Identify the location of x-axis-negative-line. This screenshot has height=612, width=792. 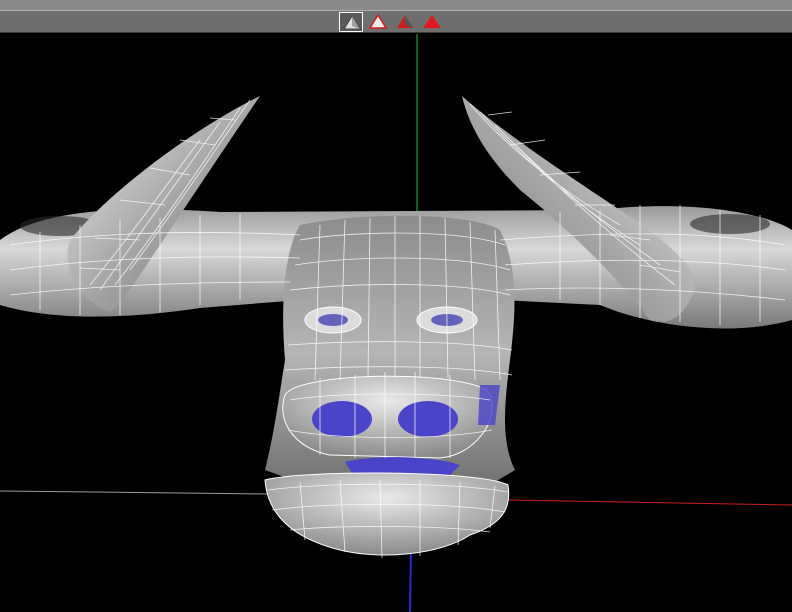
(135, 492).